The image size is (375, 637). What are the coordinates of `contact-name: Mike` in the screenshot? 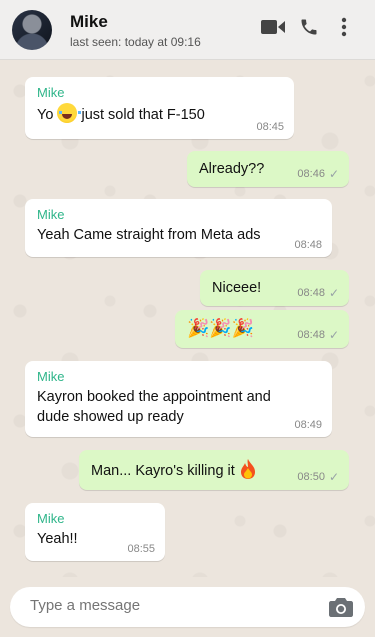 It's located at (89, 22).